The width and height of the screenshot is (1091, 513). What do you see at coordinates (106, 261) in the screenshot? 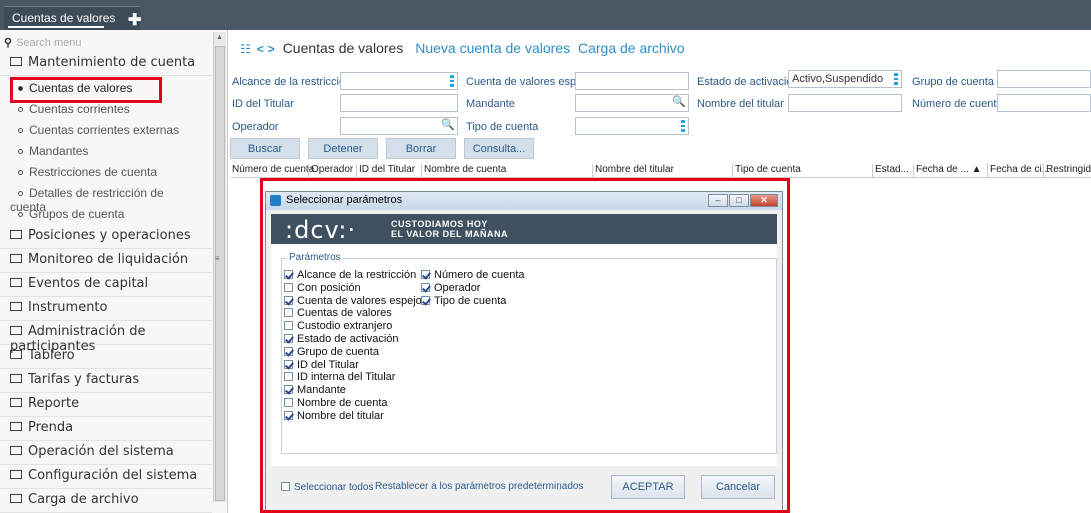
I see `sidebar-section-monitoreo: Monitoreo de liquidación` at bounding box center [106, 261].